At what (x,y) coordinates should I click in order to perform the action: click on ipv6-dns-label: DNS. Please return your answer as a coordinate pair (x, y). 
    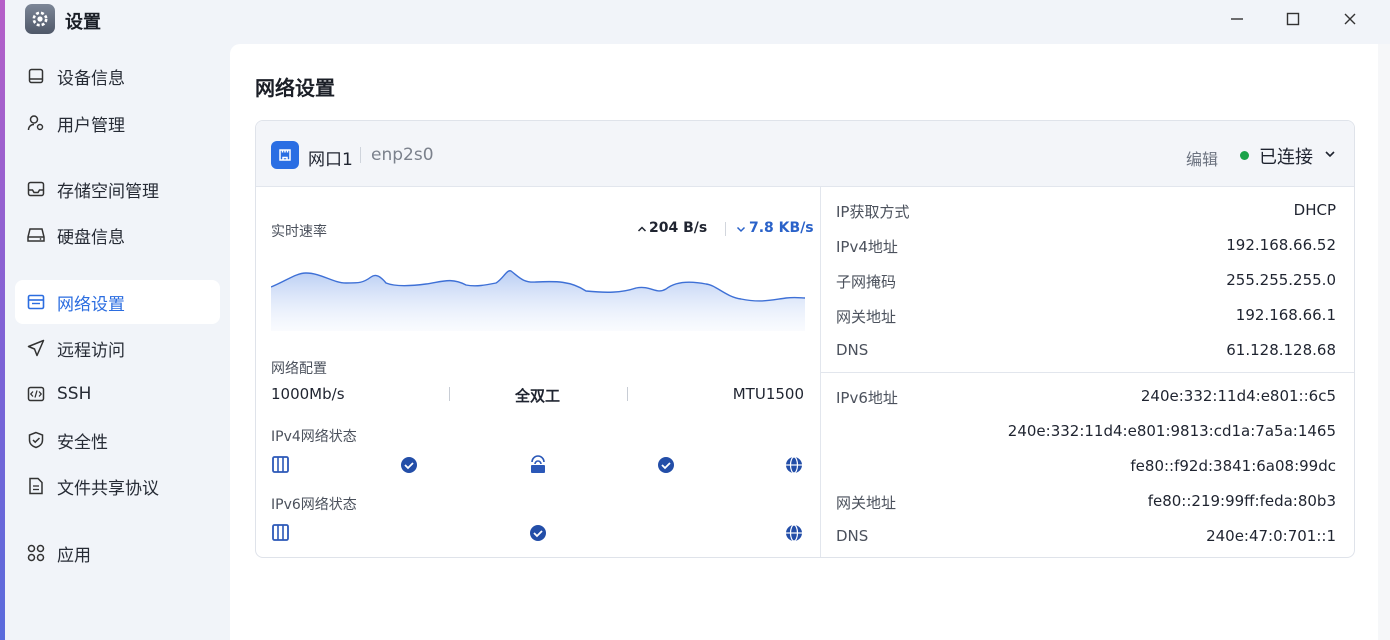
    Looking at the image, I should click on (852, 536).